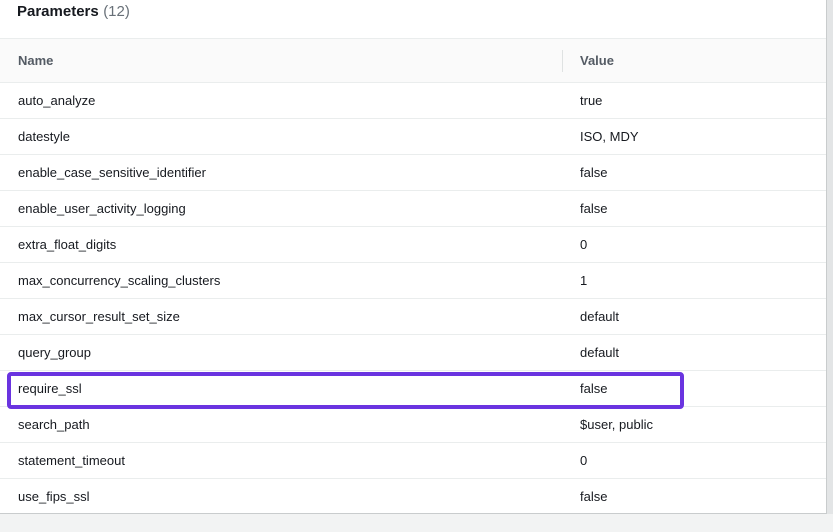 This screenshot has height=532, width=833. What do you see at coordinates (99, 316) in the screenshot?
I see `parameter-name: max_cursor_result_set_size` at bounding box center [99, 316].